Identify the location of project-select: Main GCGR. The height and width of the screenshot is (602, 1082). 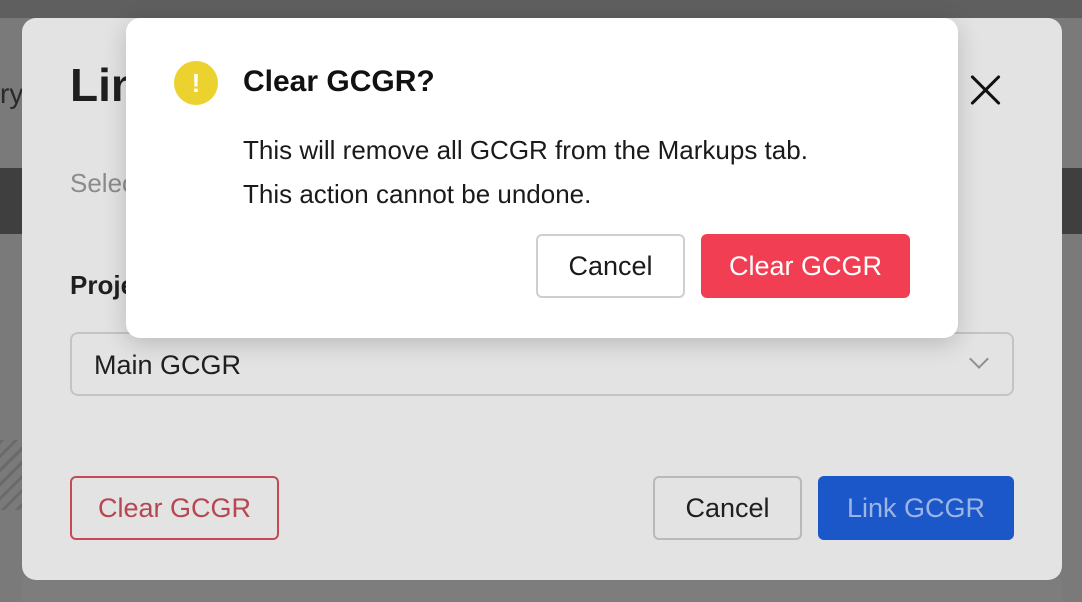
(542, 364).